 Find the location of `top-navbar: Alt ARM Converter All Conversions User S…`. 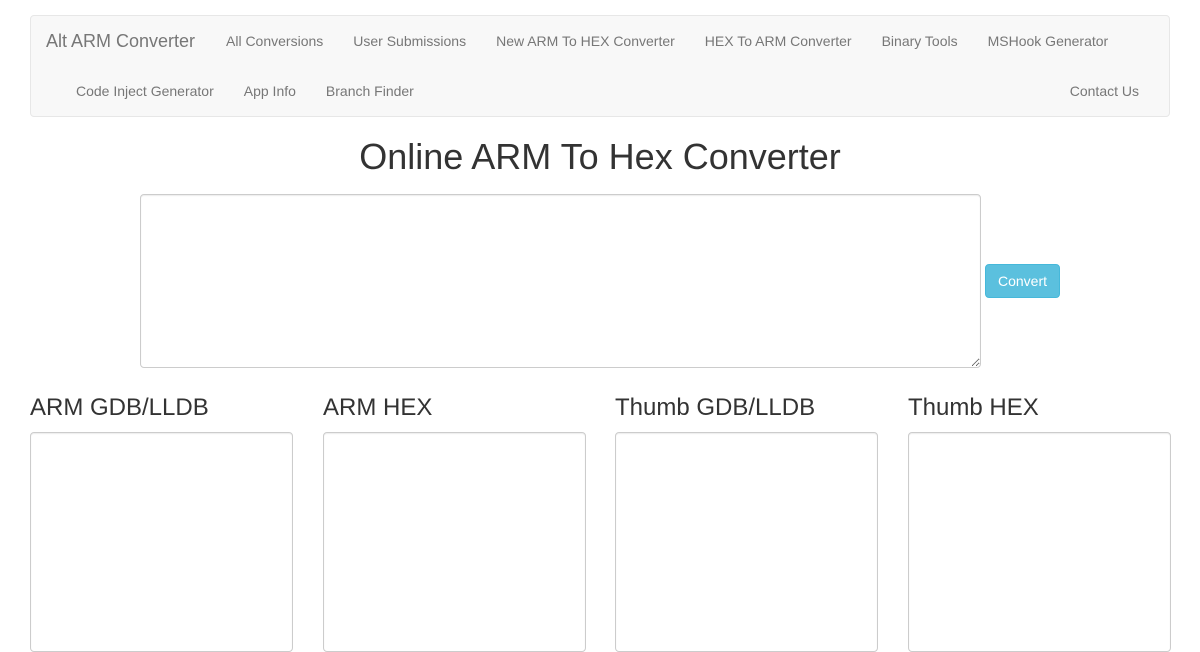

top-navbar: Alt ARM Converter All Conversions User S… is located at coordinates (600, 66).